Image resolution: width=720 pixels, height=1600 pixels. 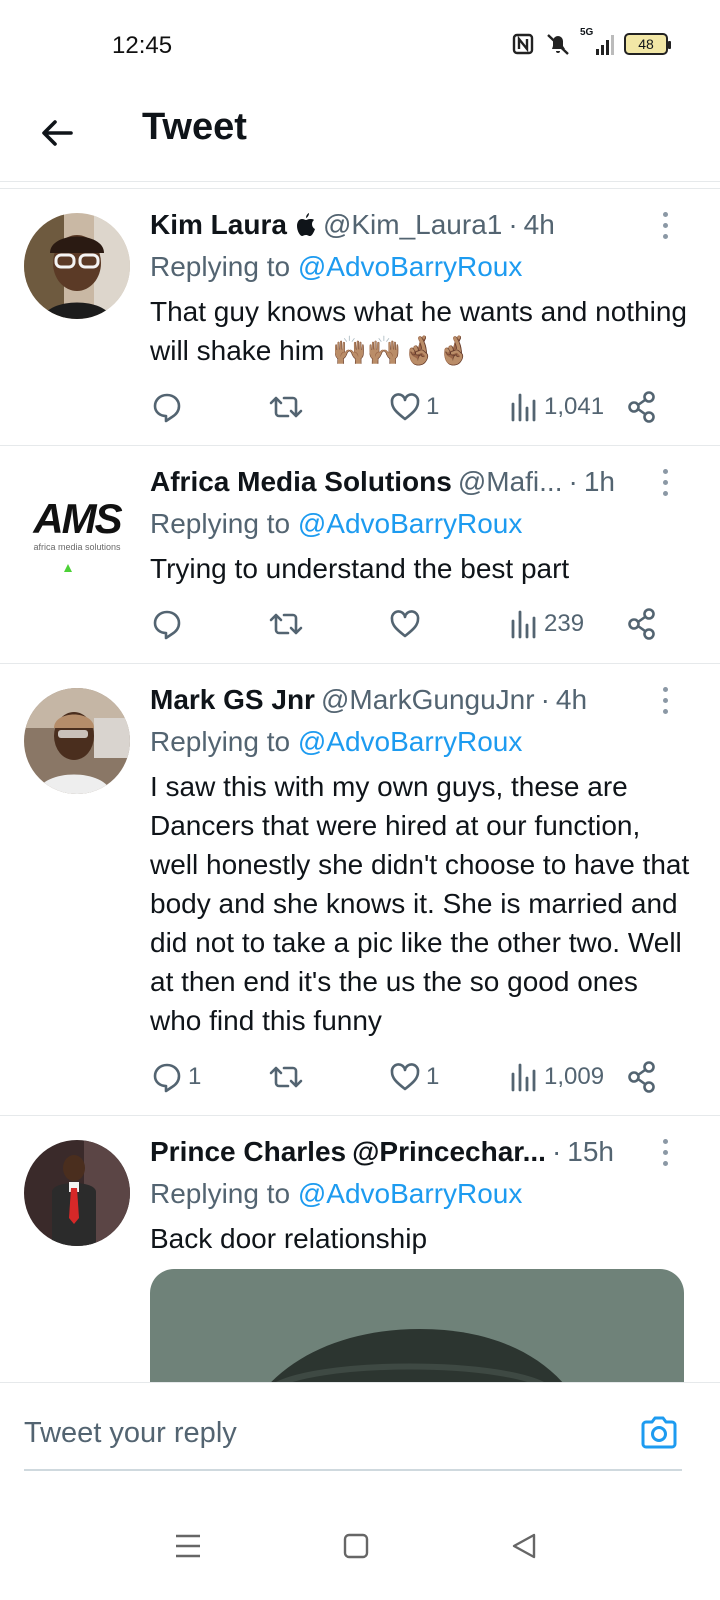 I want to click on avatar: AMS africa media solutions, so click(x=77, y=523).